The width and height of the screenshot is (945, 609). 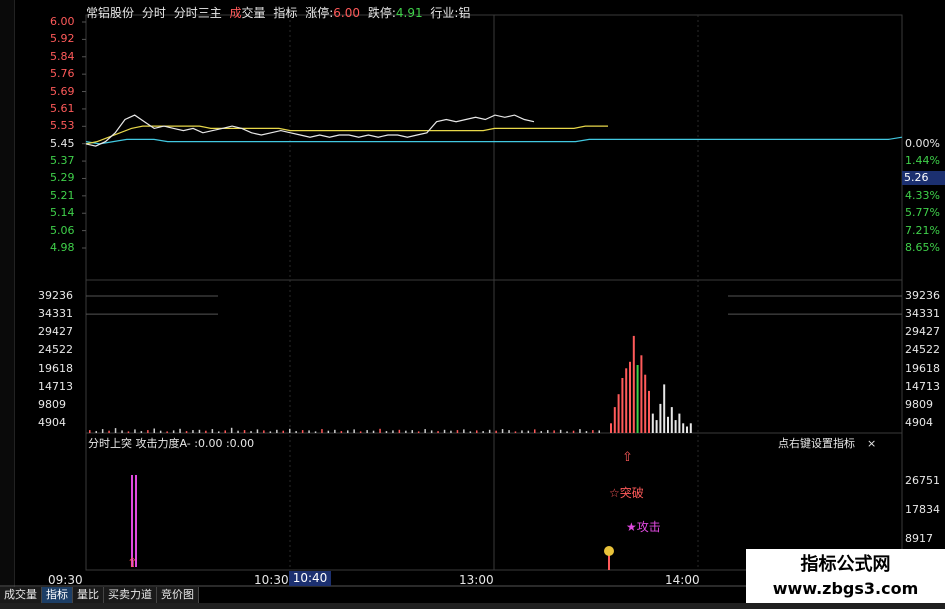 I want to click on price-tick-label: 5.37, so click(x=62, y=161).